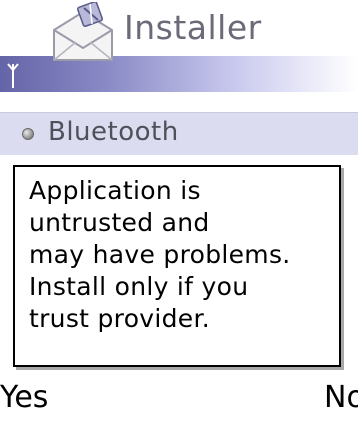  Describe the element at coordinates (193, 27) in the screenshot. I see `app-title: Installer` at that location.